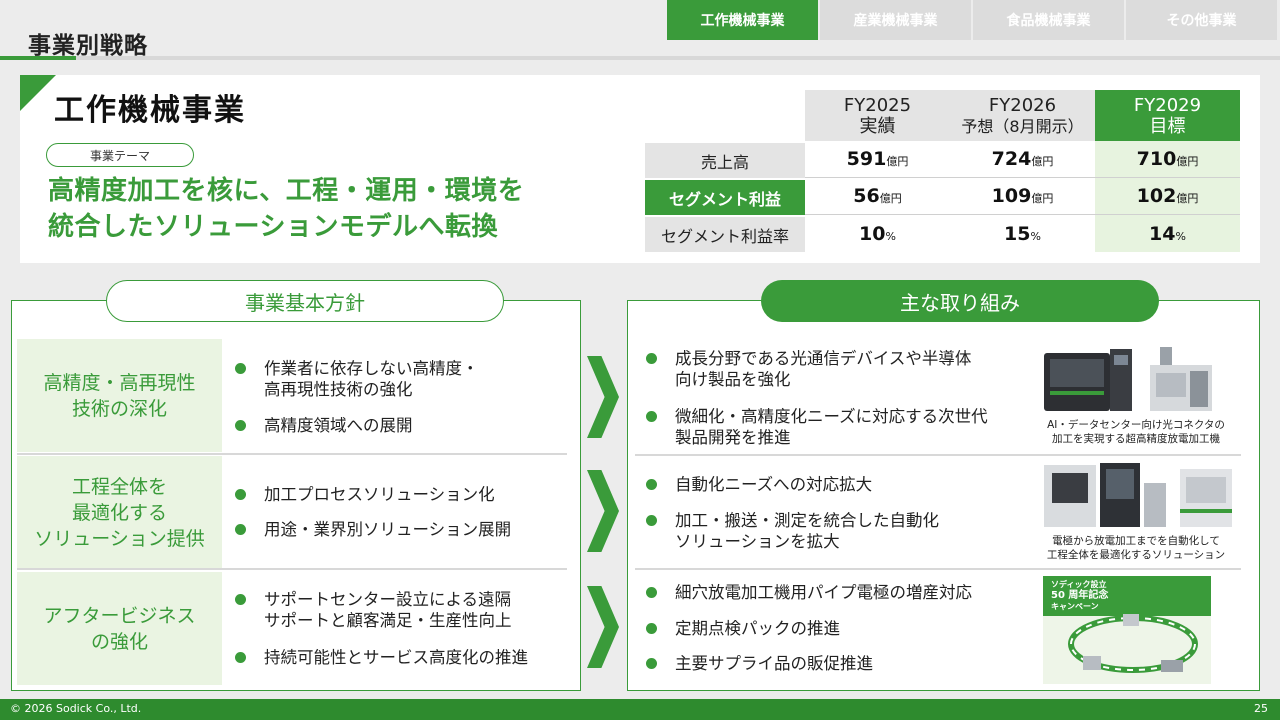 The height and width of the screenshot is (720, 1280). Describe the element at coordinates (725, 159) in the screenshot. I see `row-label: 売上高` at that location.